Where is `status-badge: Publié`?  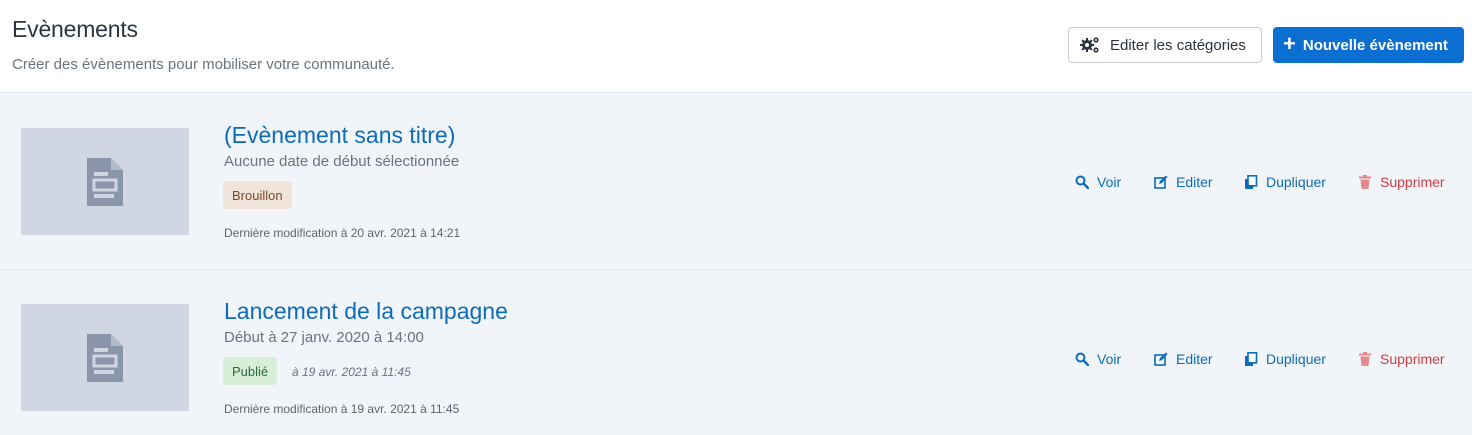 status-badge: Publié is located at coordinates (250, 371).